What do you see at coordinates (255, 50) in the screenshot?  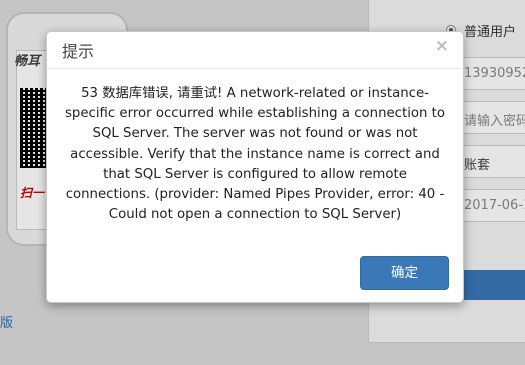 I see `dialog-header: 提示 ×` at bounding box center [255, 50].